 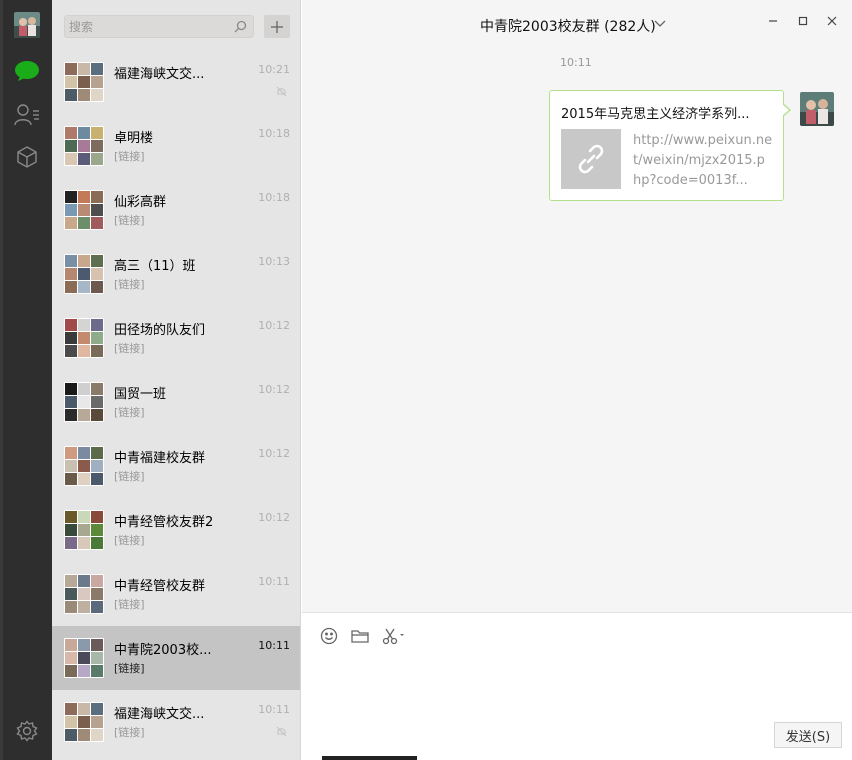 I want to click on mute-icon, so click(x=281, y=93).